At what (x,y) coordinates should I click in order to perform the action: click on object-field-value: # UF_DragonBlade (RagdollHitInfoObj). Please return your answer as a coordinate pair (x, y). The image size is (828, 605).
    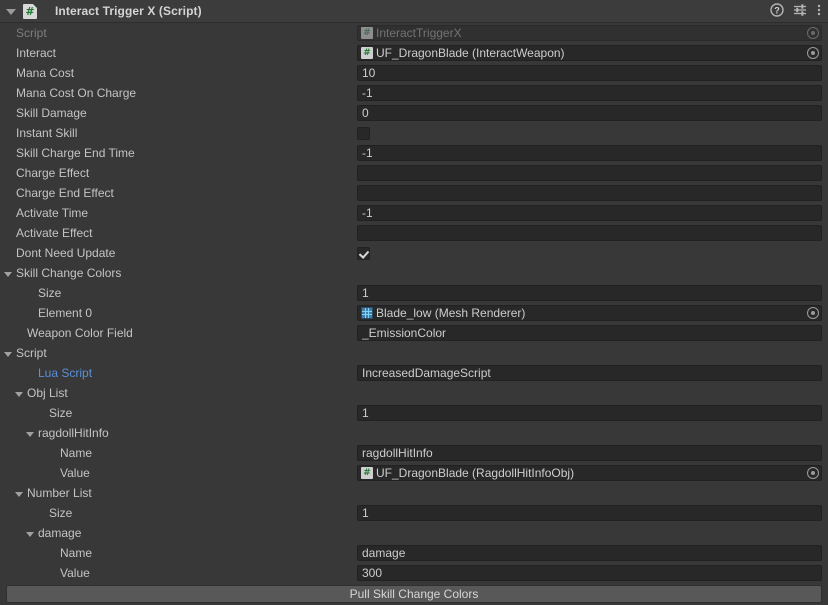
    Looking at the image, I should click on (589, 473).